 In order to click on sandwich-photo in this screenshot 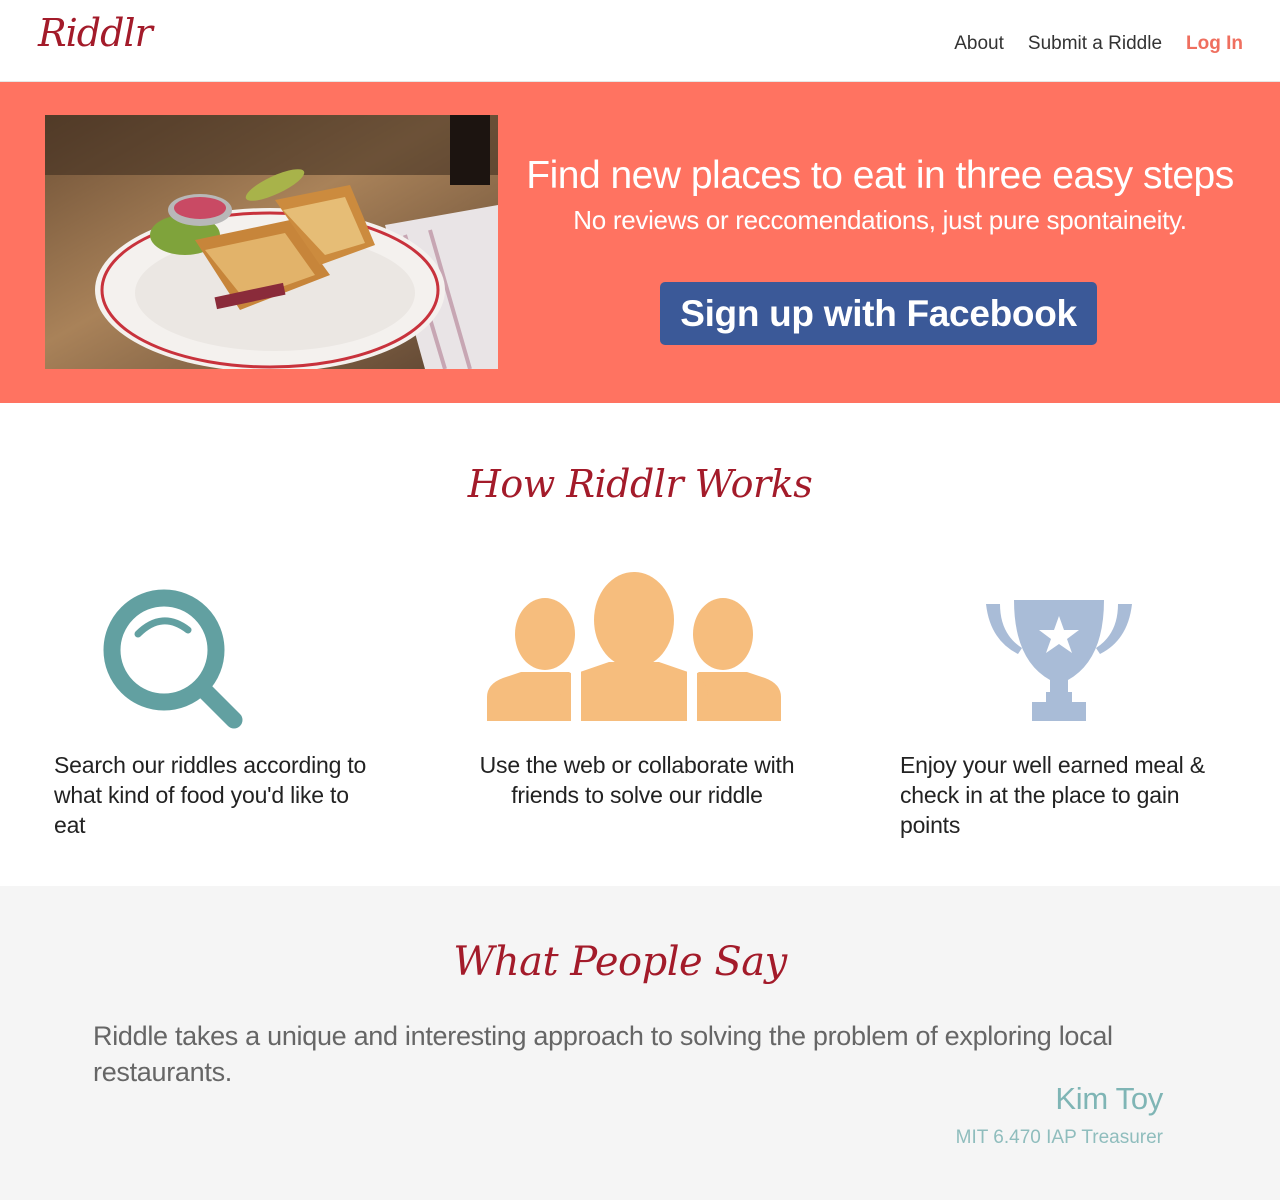, I will do `click(271, 242)`.